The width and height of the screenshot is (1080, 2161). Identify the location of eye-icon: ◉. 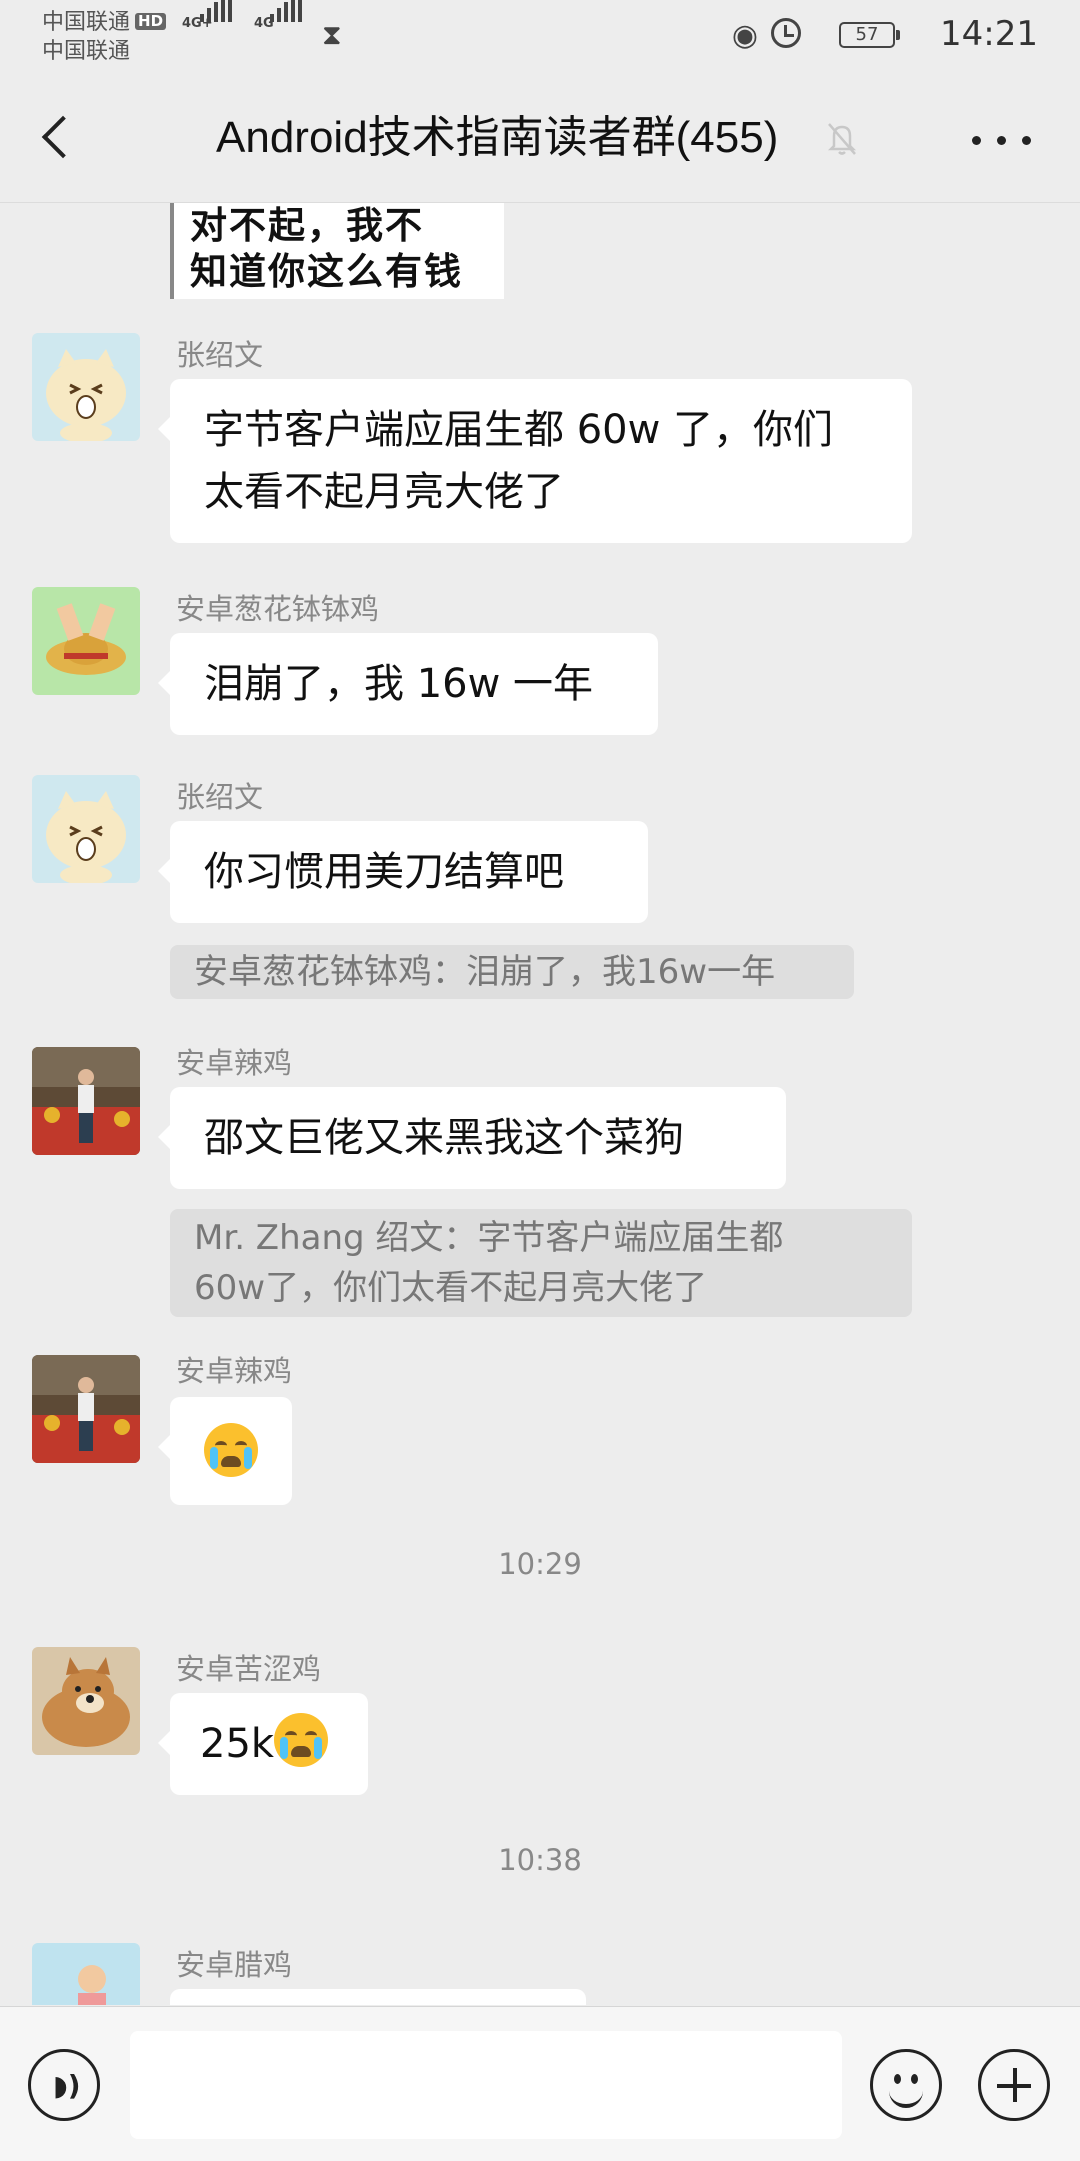
(744, 35).